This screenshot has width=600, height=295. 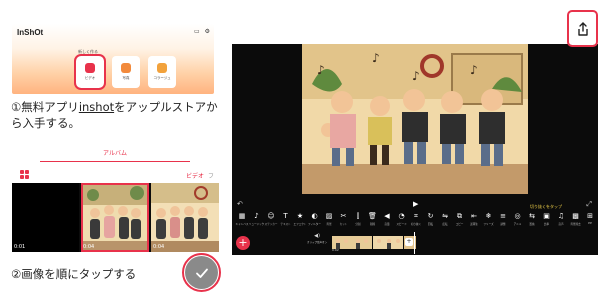 I want to click on inshot-home-screenshot: InShOt ▭ ⚙ 新しく作る ビデオ 写真 コラージュ, so click(x=113, y=59).